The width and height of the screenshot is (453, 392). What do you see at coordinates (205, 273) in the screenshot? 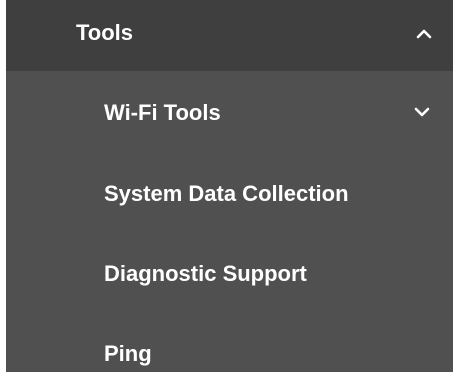
I see `menu-item-label: Diagnostic Support` at bounding box center [205, 273].